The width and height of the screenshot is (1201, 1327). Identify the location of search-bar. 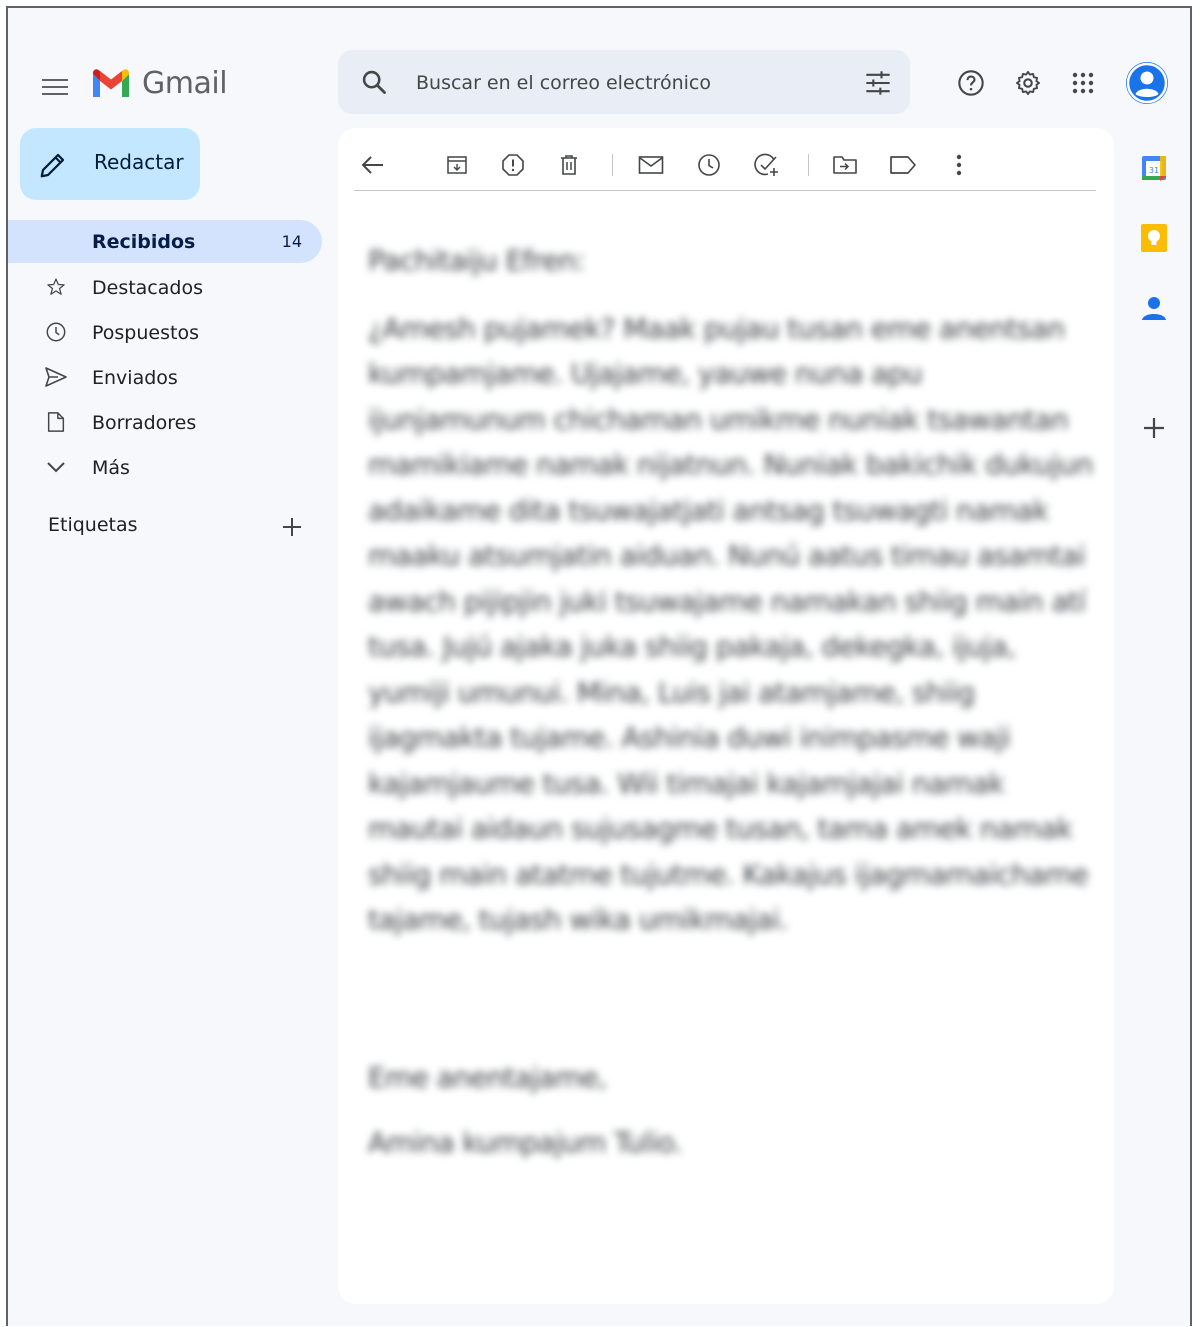
(624, 82).